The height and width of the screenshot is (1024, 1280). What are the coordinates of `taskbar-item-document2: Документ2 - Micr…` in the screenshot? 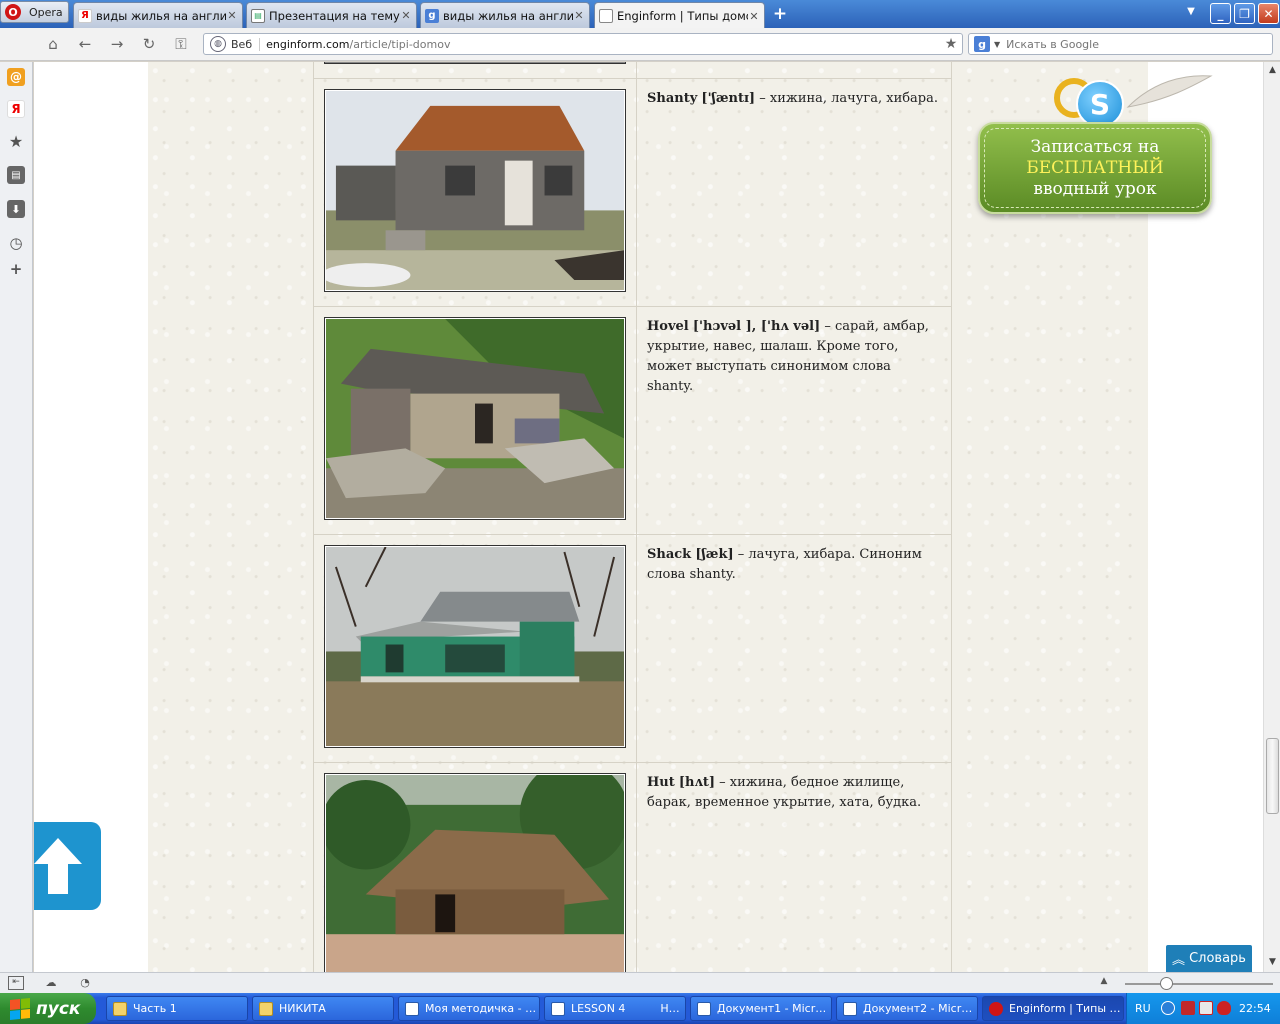 It's located at (907, 1008).